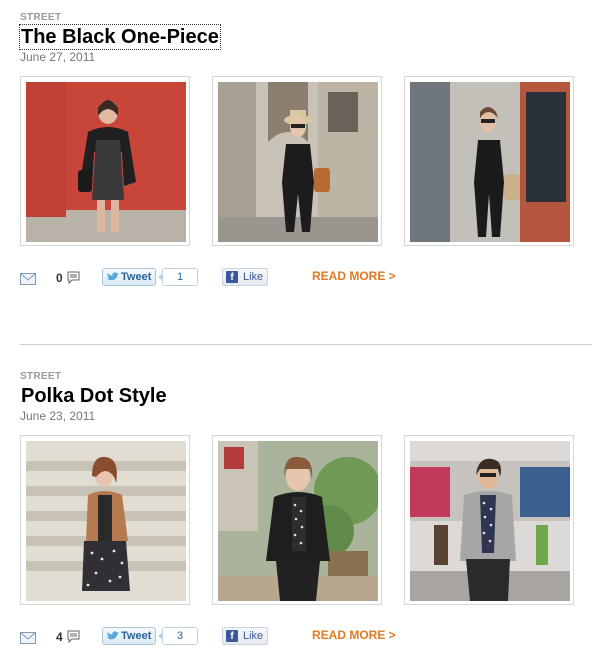 The image size is (596, 672). Describe the element at coordinates (308, 279) in the screenshot. I see `post-actions: 0 Tweet 1 f Like READ MORE >` at that location.